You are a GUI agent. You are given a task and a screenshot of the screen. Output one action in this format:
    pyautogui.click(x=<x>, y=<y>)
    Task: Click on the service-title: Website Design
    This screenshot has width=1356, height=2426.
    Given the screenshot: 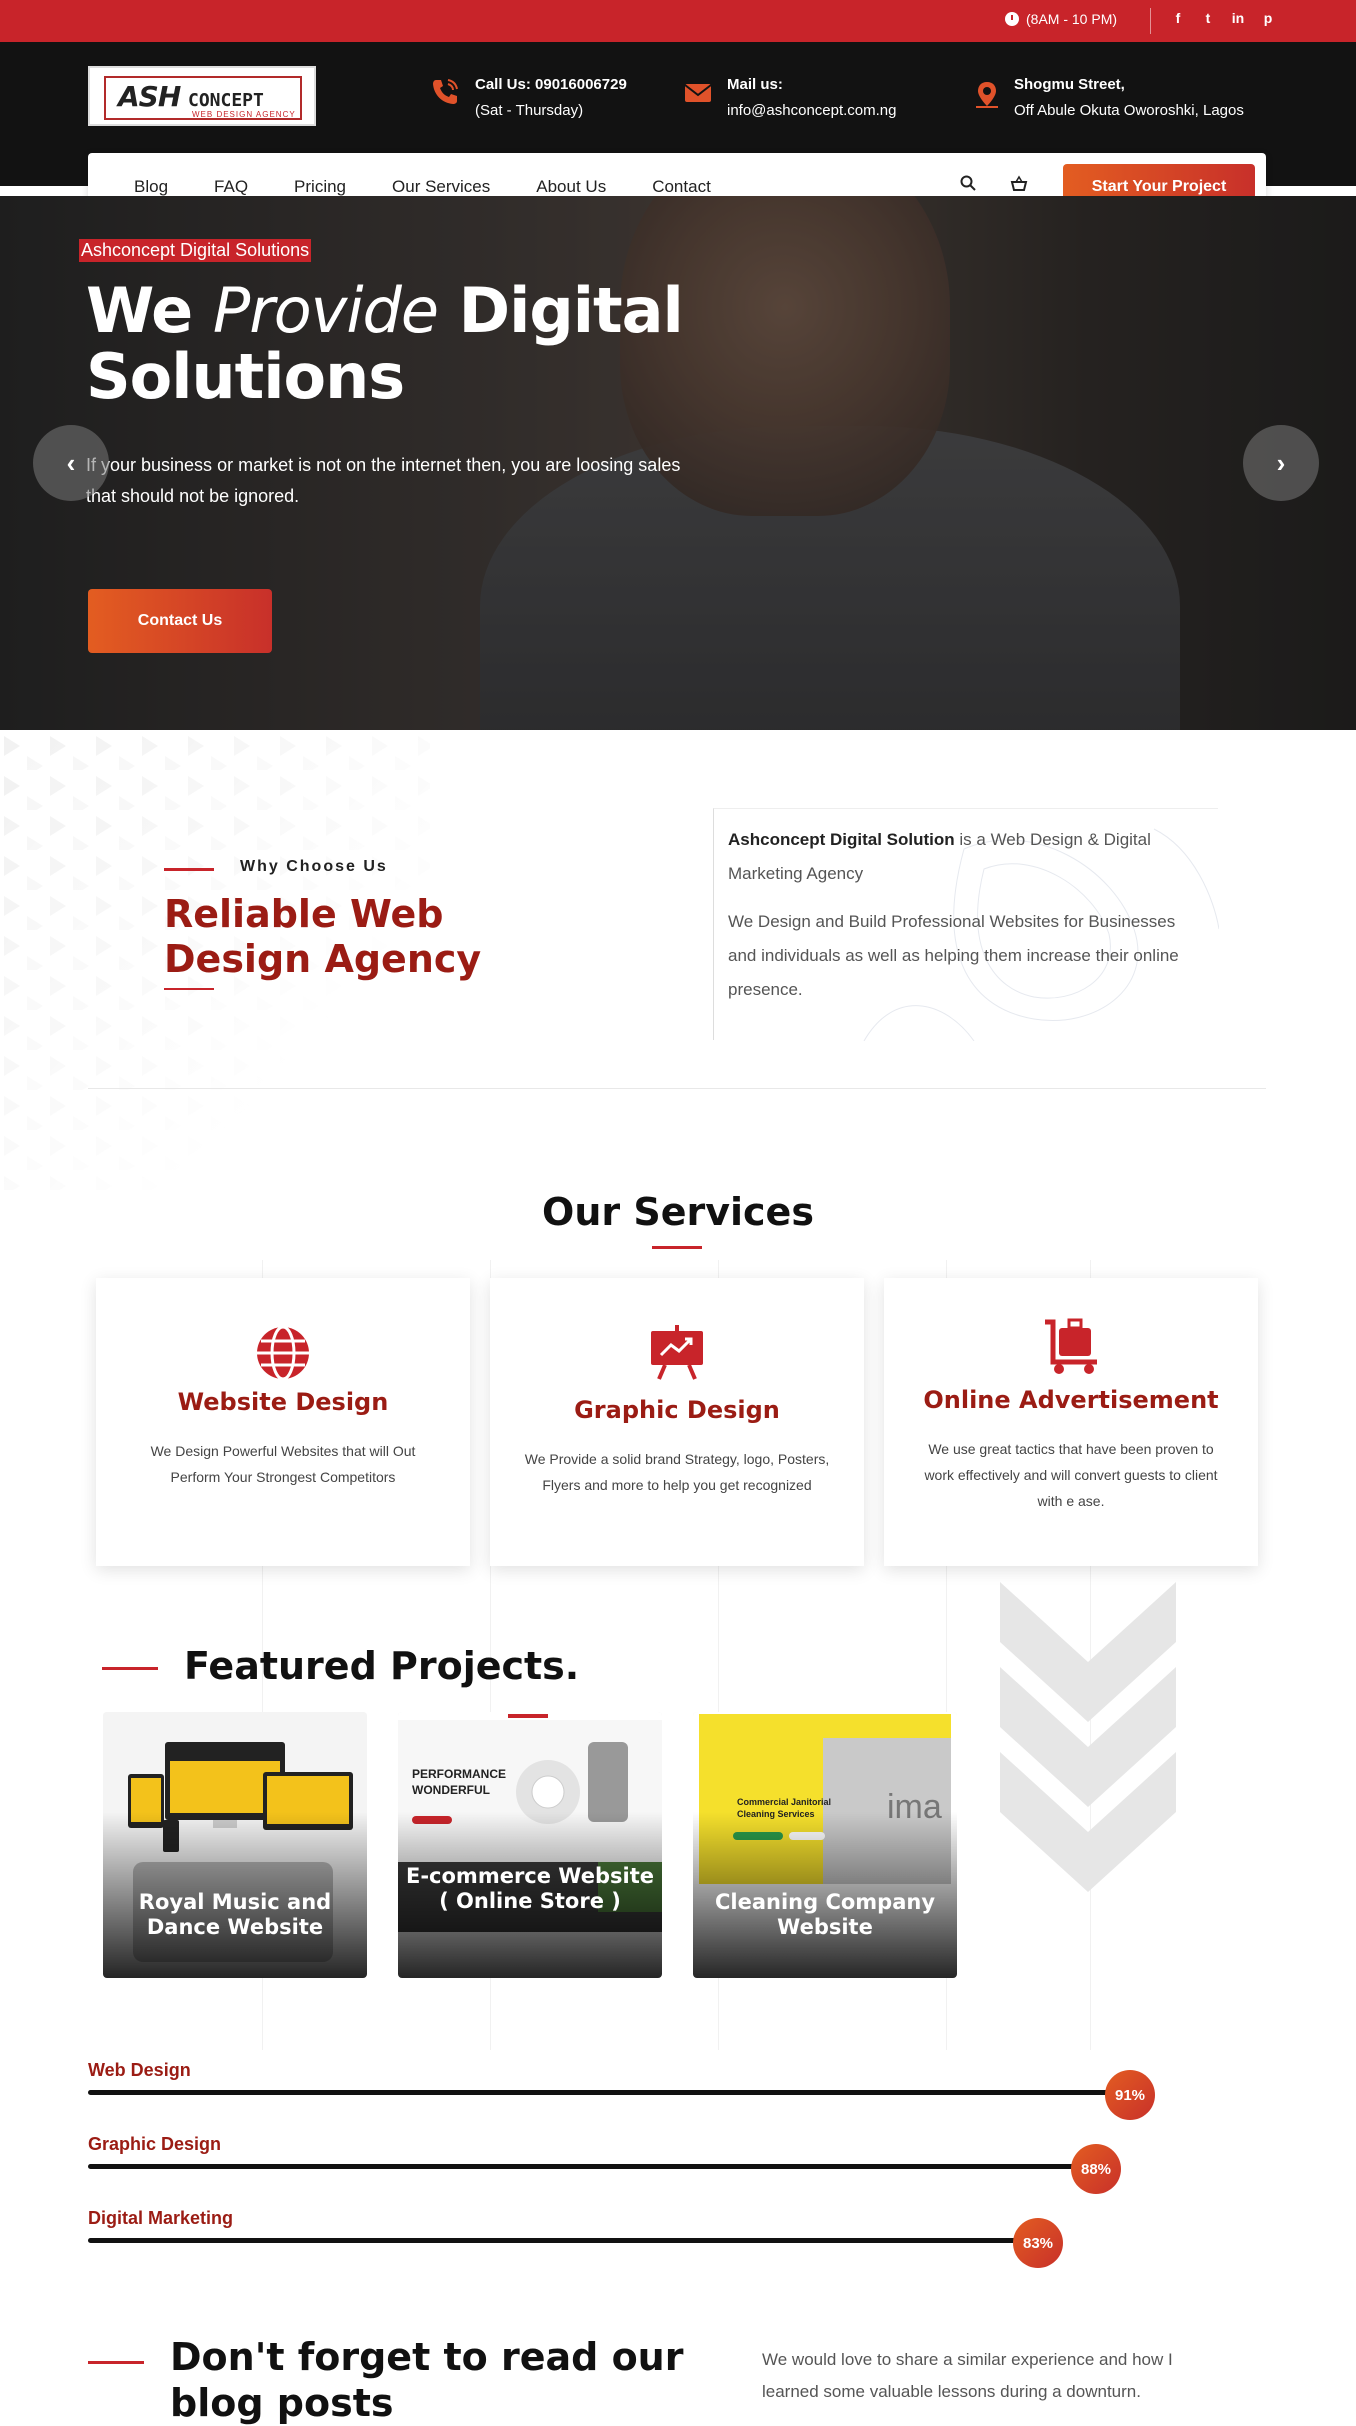 What is the action you would take?
    pyautogui.click(x=283, y=1402)
    